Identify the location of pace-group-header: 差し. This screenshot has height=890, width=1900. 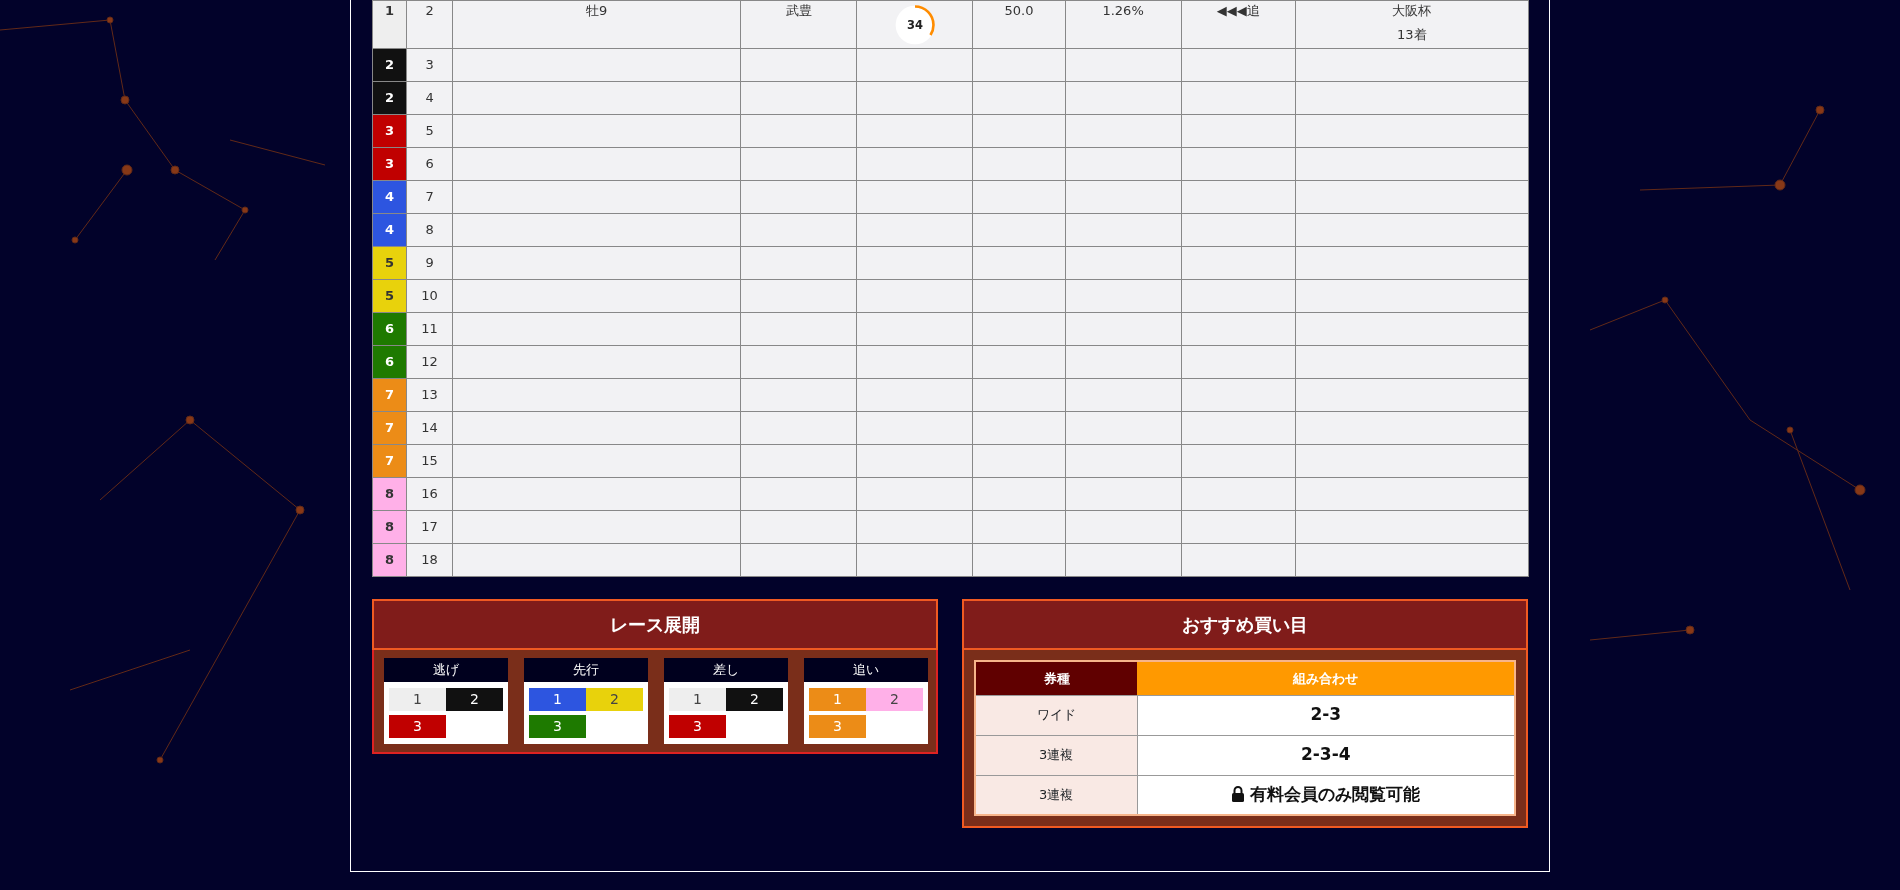
(726, 670).